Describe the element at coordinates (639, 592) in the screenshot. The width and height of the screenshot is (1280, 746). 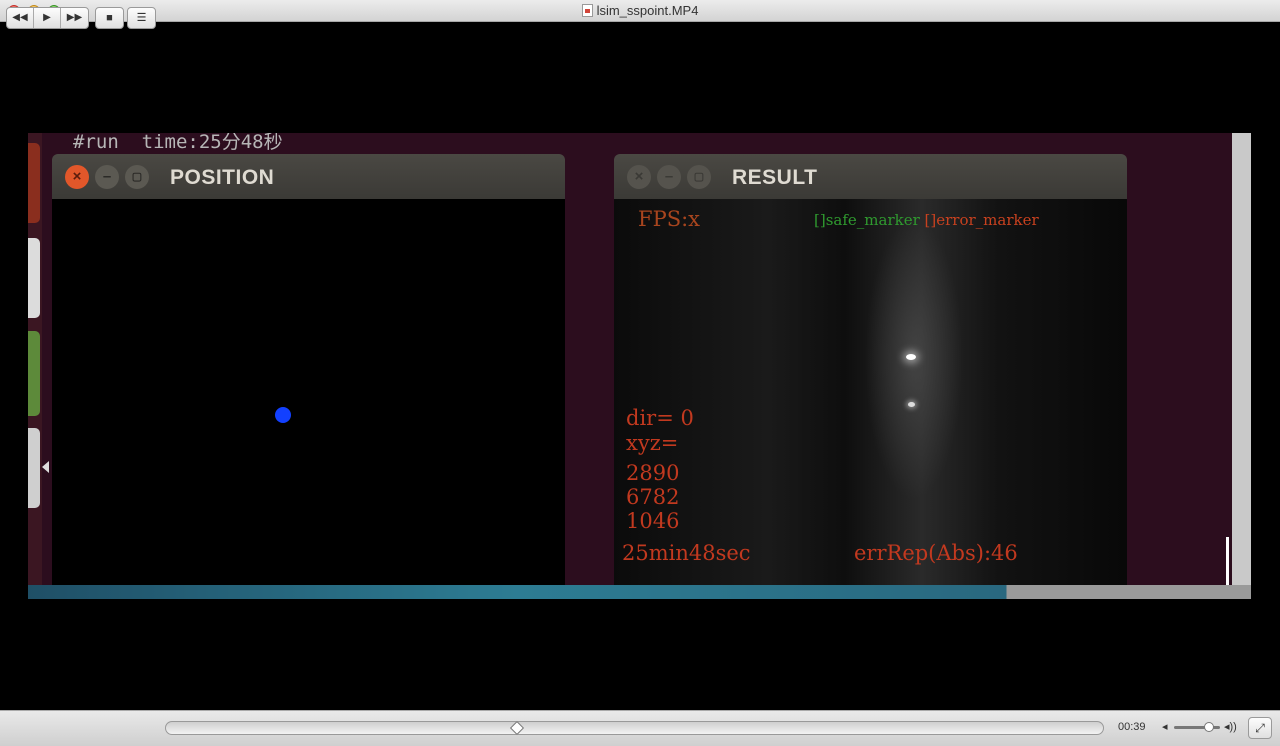
I see `desktop-bottom-bar` at that location.